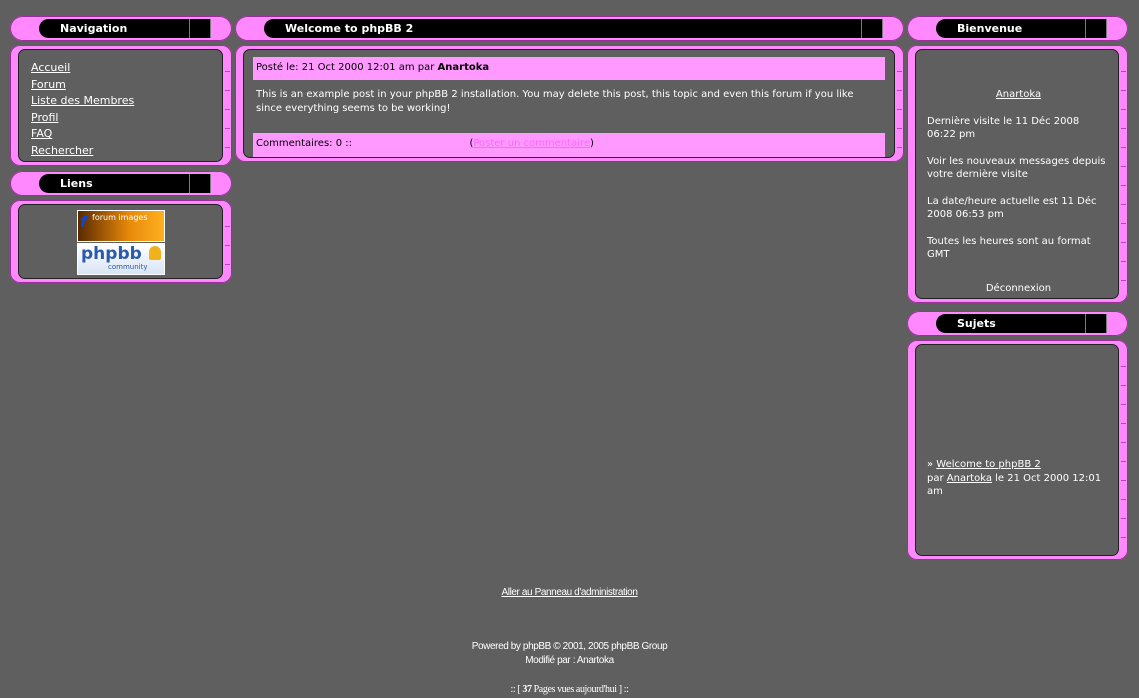  What do you see at coordinates (569, 689) in the screenshot?
I see `page-views-stats: :: [ 37 Pages vues aujourd'hui ] ::` at bounding box center [569, 689].